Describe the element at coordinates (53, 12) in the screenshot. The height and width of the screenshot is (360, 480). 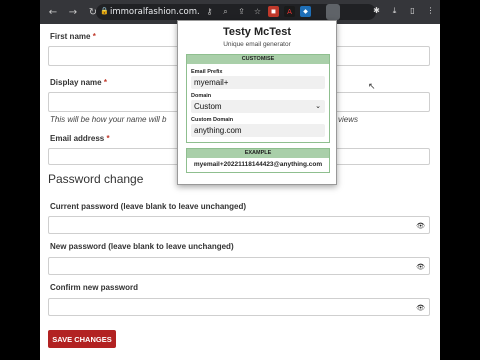
I see `back-arrow-icon: ←` at that location.